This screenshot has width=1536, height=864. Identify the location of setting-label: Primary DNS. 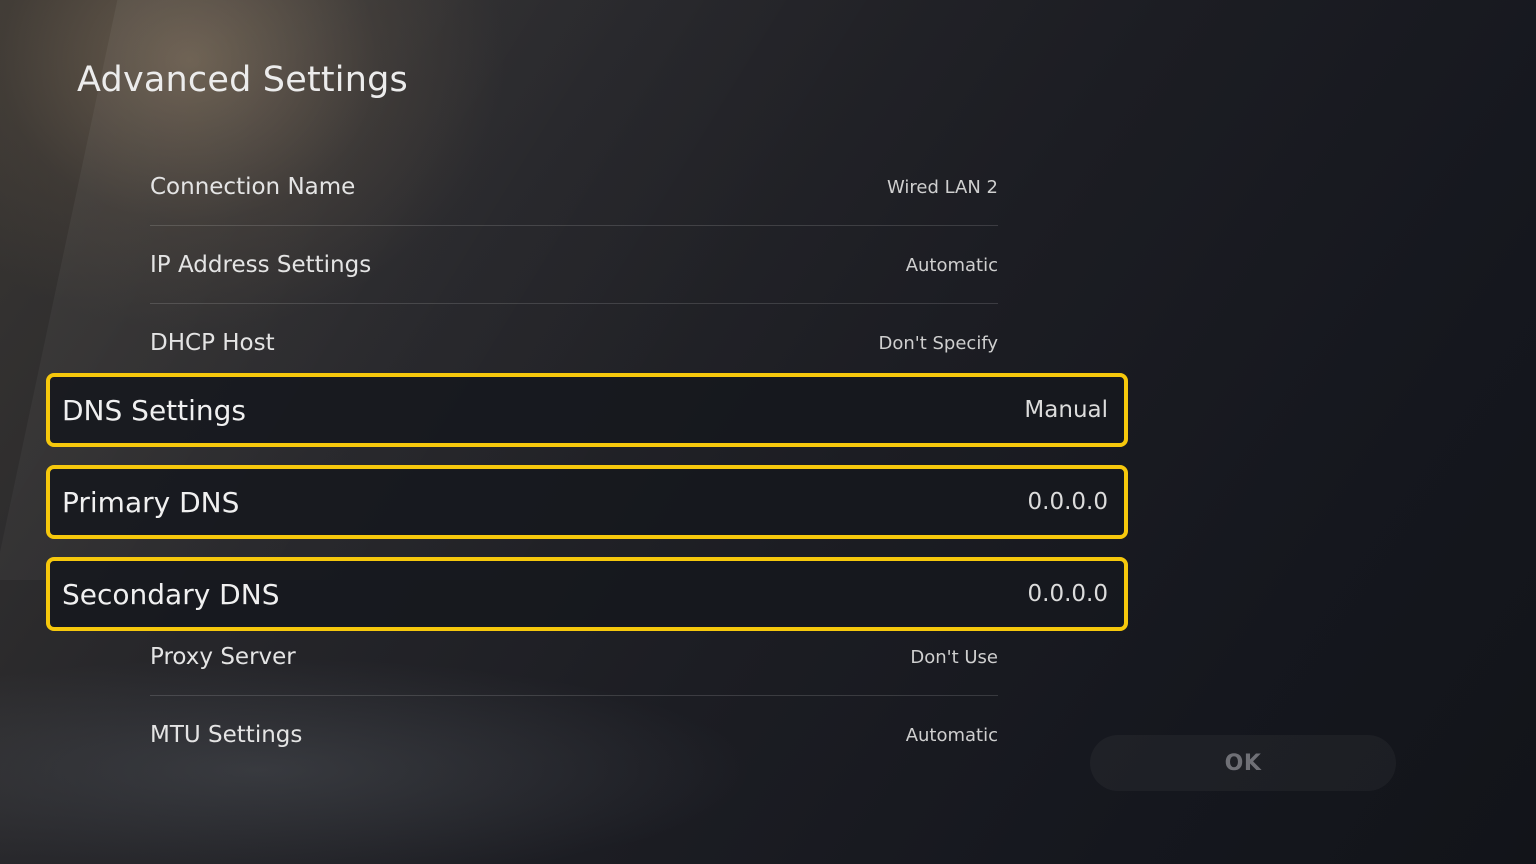
(151, 502).